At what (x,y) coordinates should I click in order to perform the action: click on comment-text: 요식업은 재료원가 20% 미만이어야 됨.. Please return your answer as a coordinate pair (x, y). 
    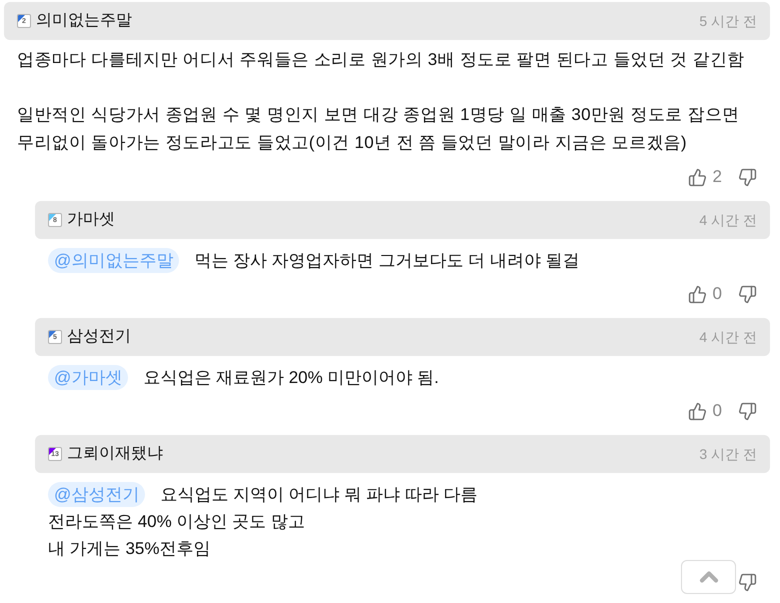
    Looking at the image, I should click on (291, 378).